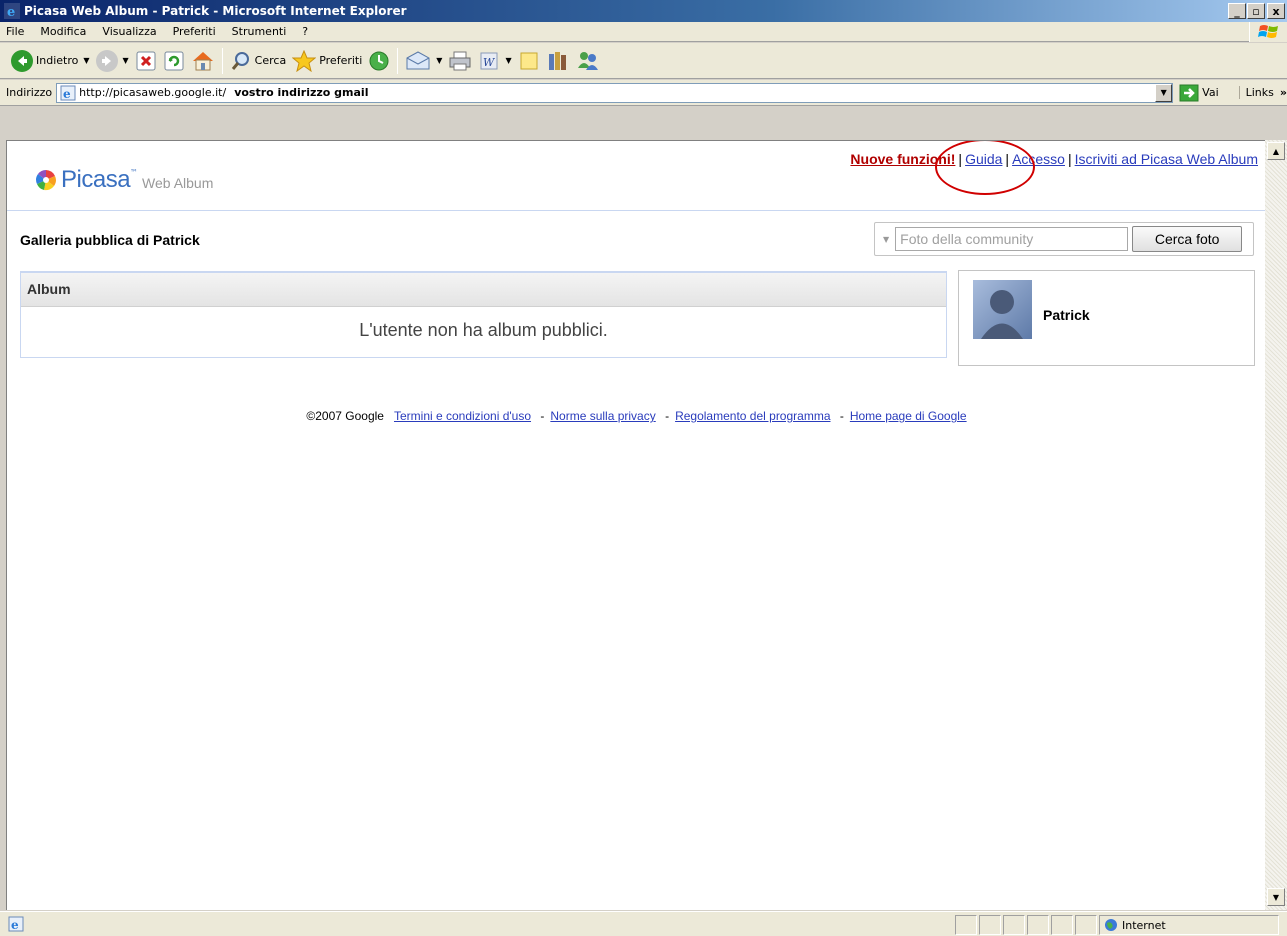 This screenshot has height=936, width=1287. What do you see at coordinates (16, 31) in the screenshot?
I see `menu-file: File` at bounding box center [16, 31].